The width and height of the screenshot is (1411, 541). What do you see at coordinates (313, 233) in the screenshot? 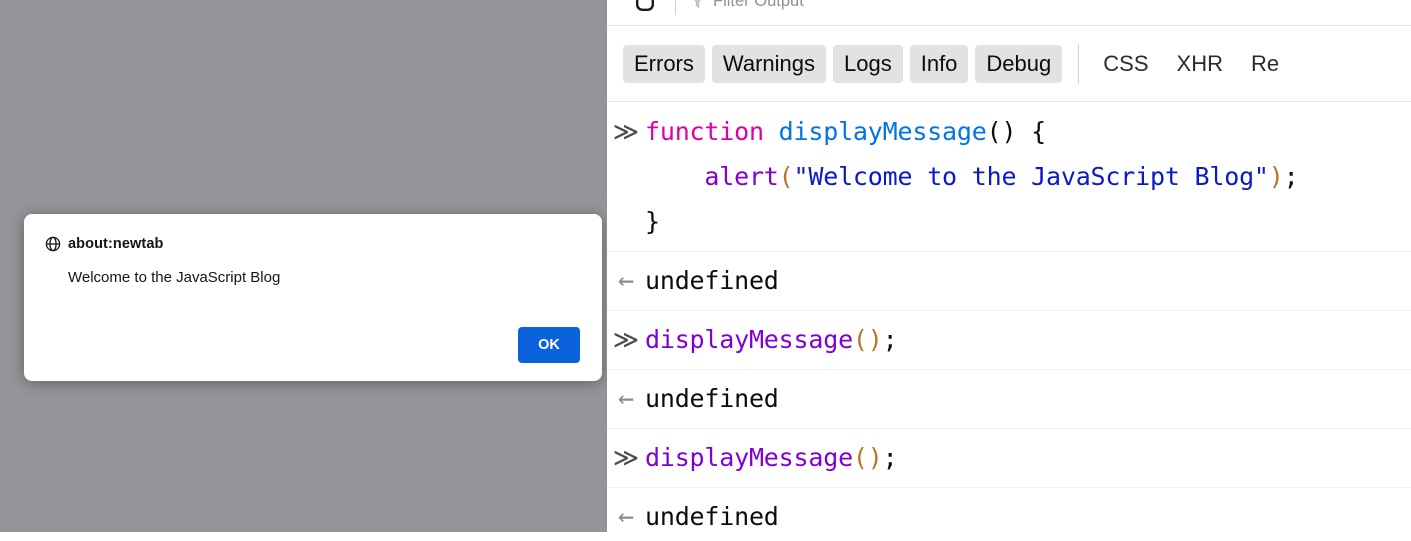
I see `dialog-header: about:newtab` at bounding box center [313, 233].